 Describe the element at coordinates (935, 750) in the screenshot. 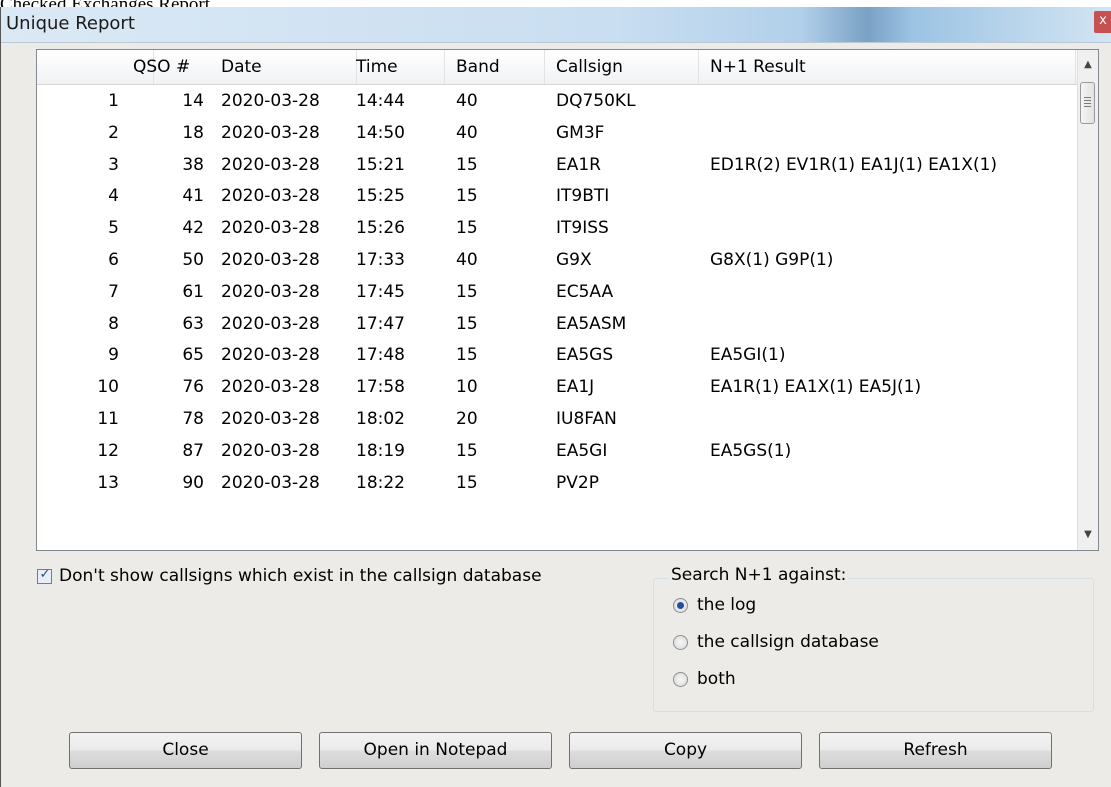

I see `refresh-button: Refresh` at that location.